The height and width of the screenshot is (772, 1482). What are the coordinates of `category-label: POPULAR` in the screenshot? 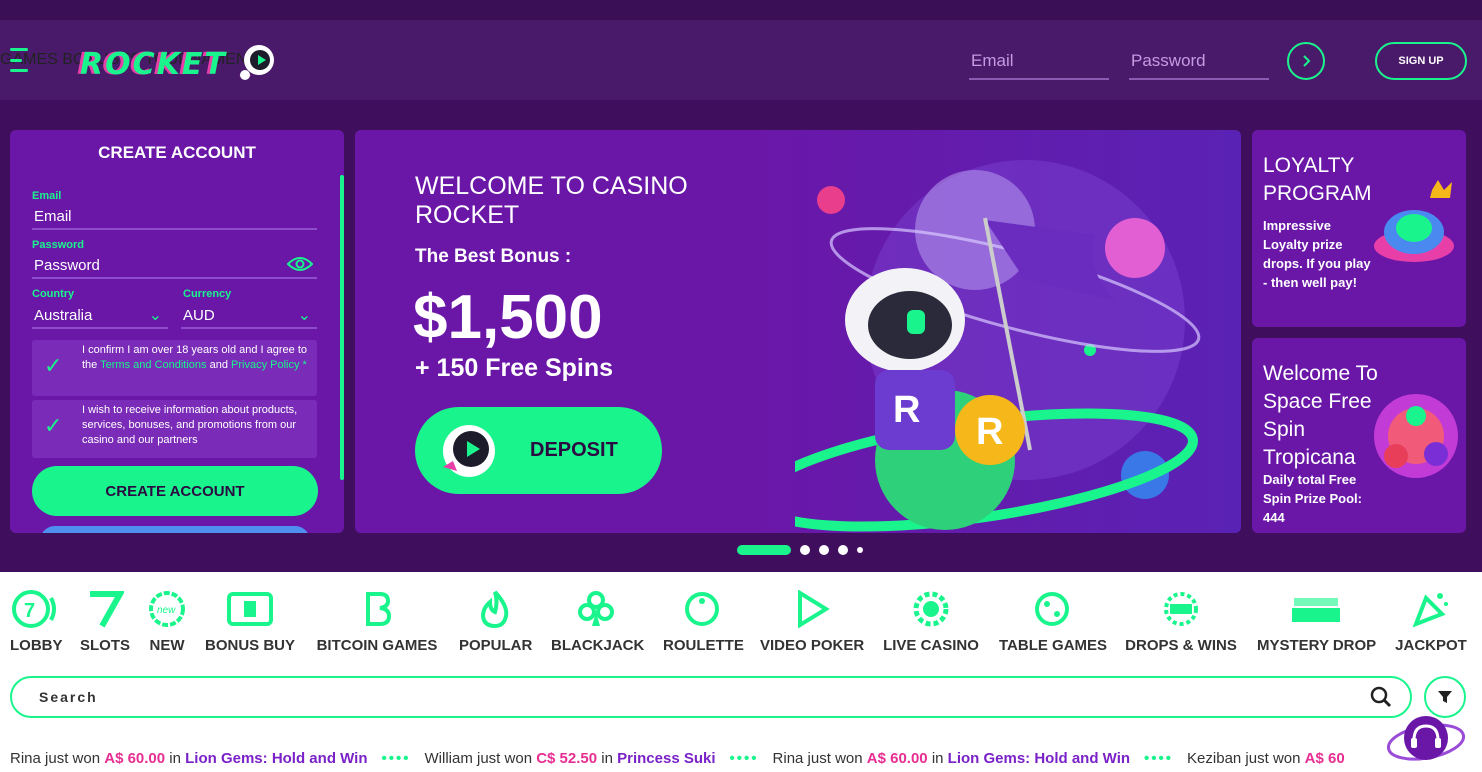 It's located at (496, 645).